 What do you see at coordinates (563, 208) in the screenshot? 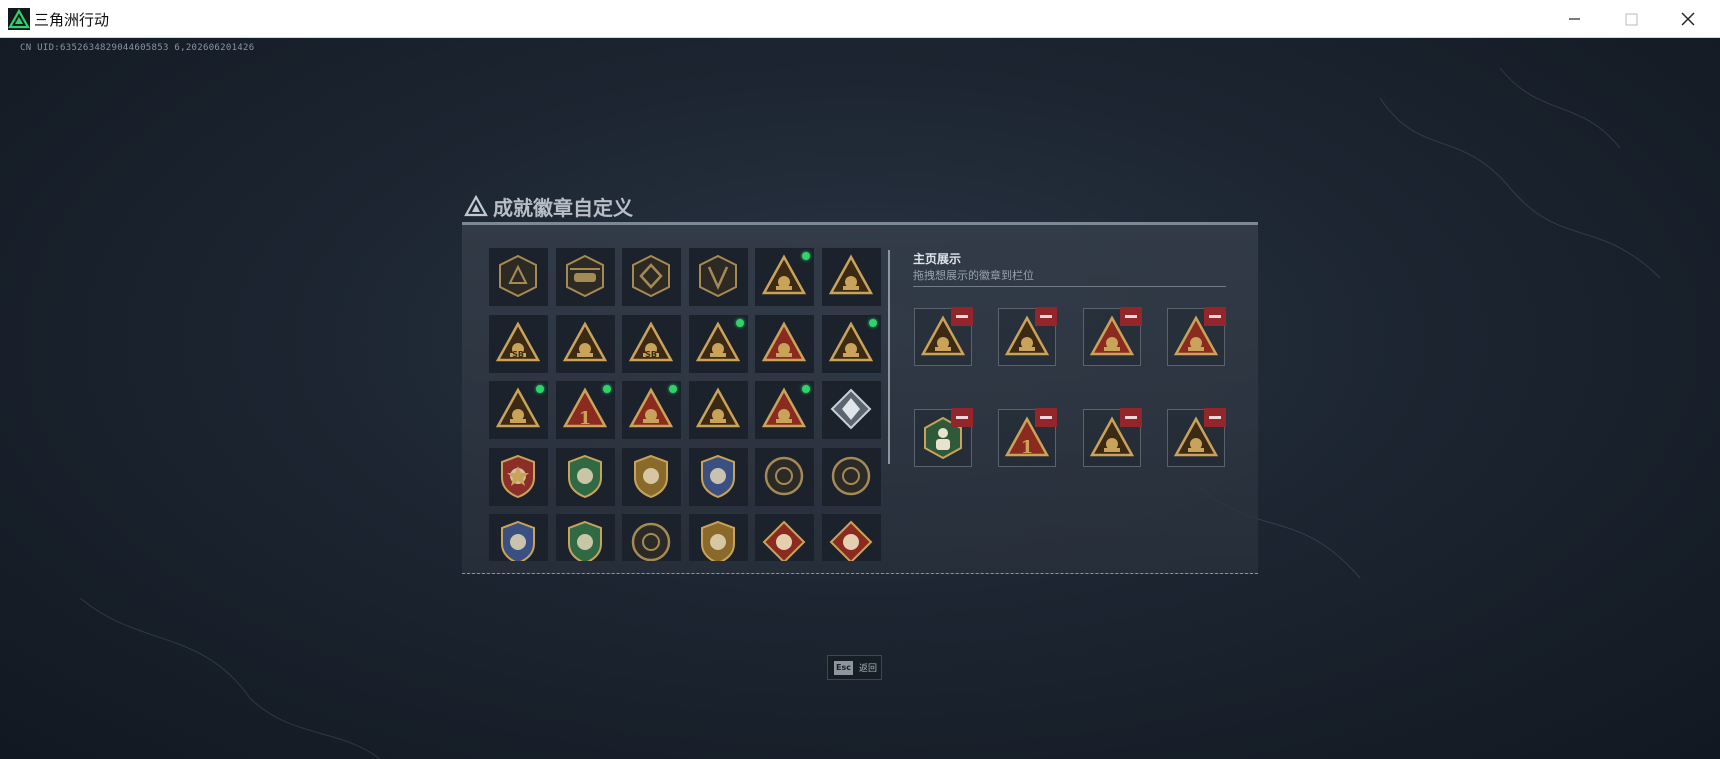
I see `dialog-title: 成就徽章自定义` at bounding box center [563, 208].